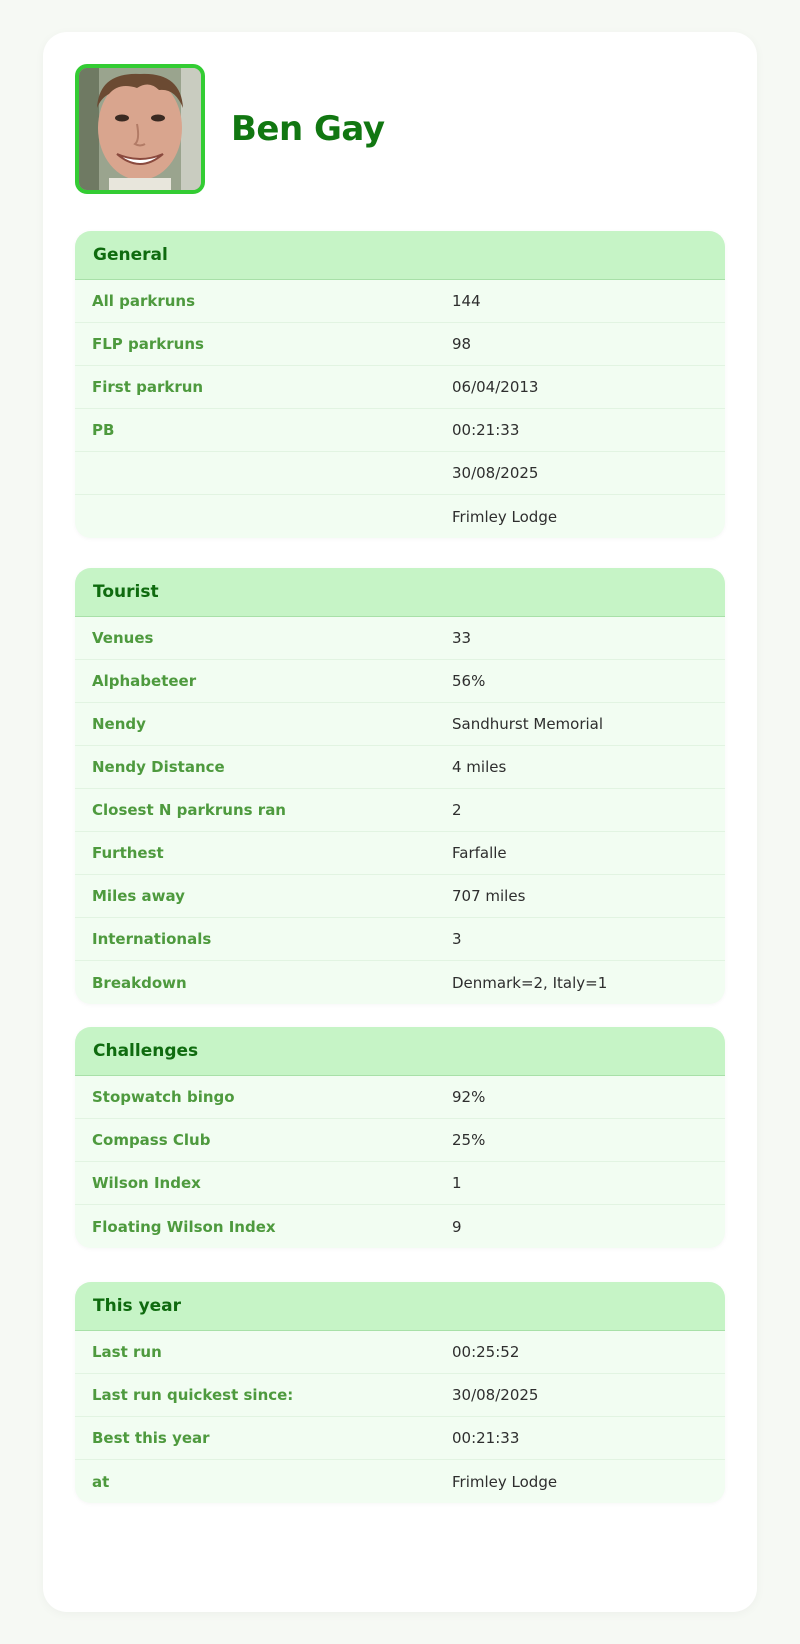 Image resolution: width=800 pixels, height=1644 pixels. Describe the element at coordinates (400, 1051) in the screenshot. I see `section-title: Challenges` at that location.